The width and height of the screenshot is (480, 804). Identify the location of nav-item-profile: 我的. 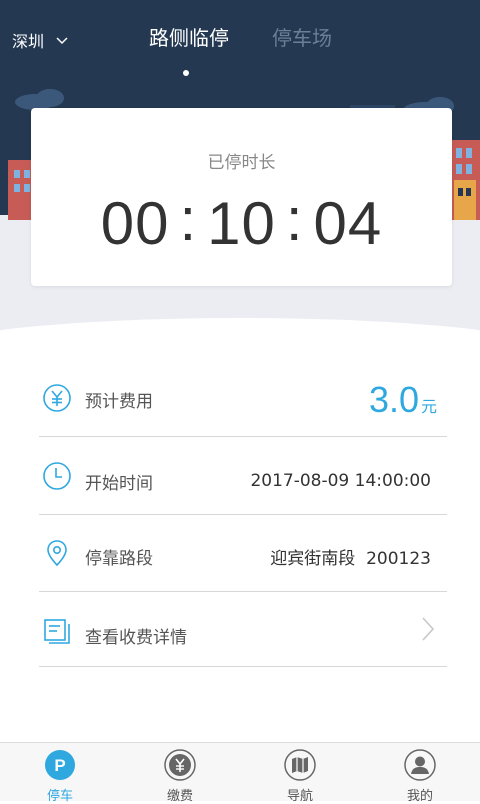
(420, 773).